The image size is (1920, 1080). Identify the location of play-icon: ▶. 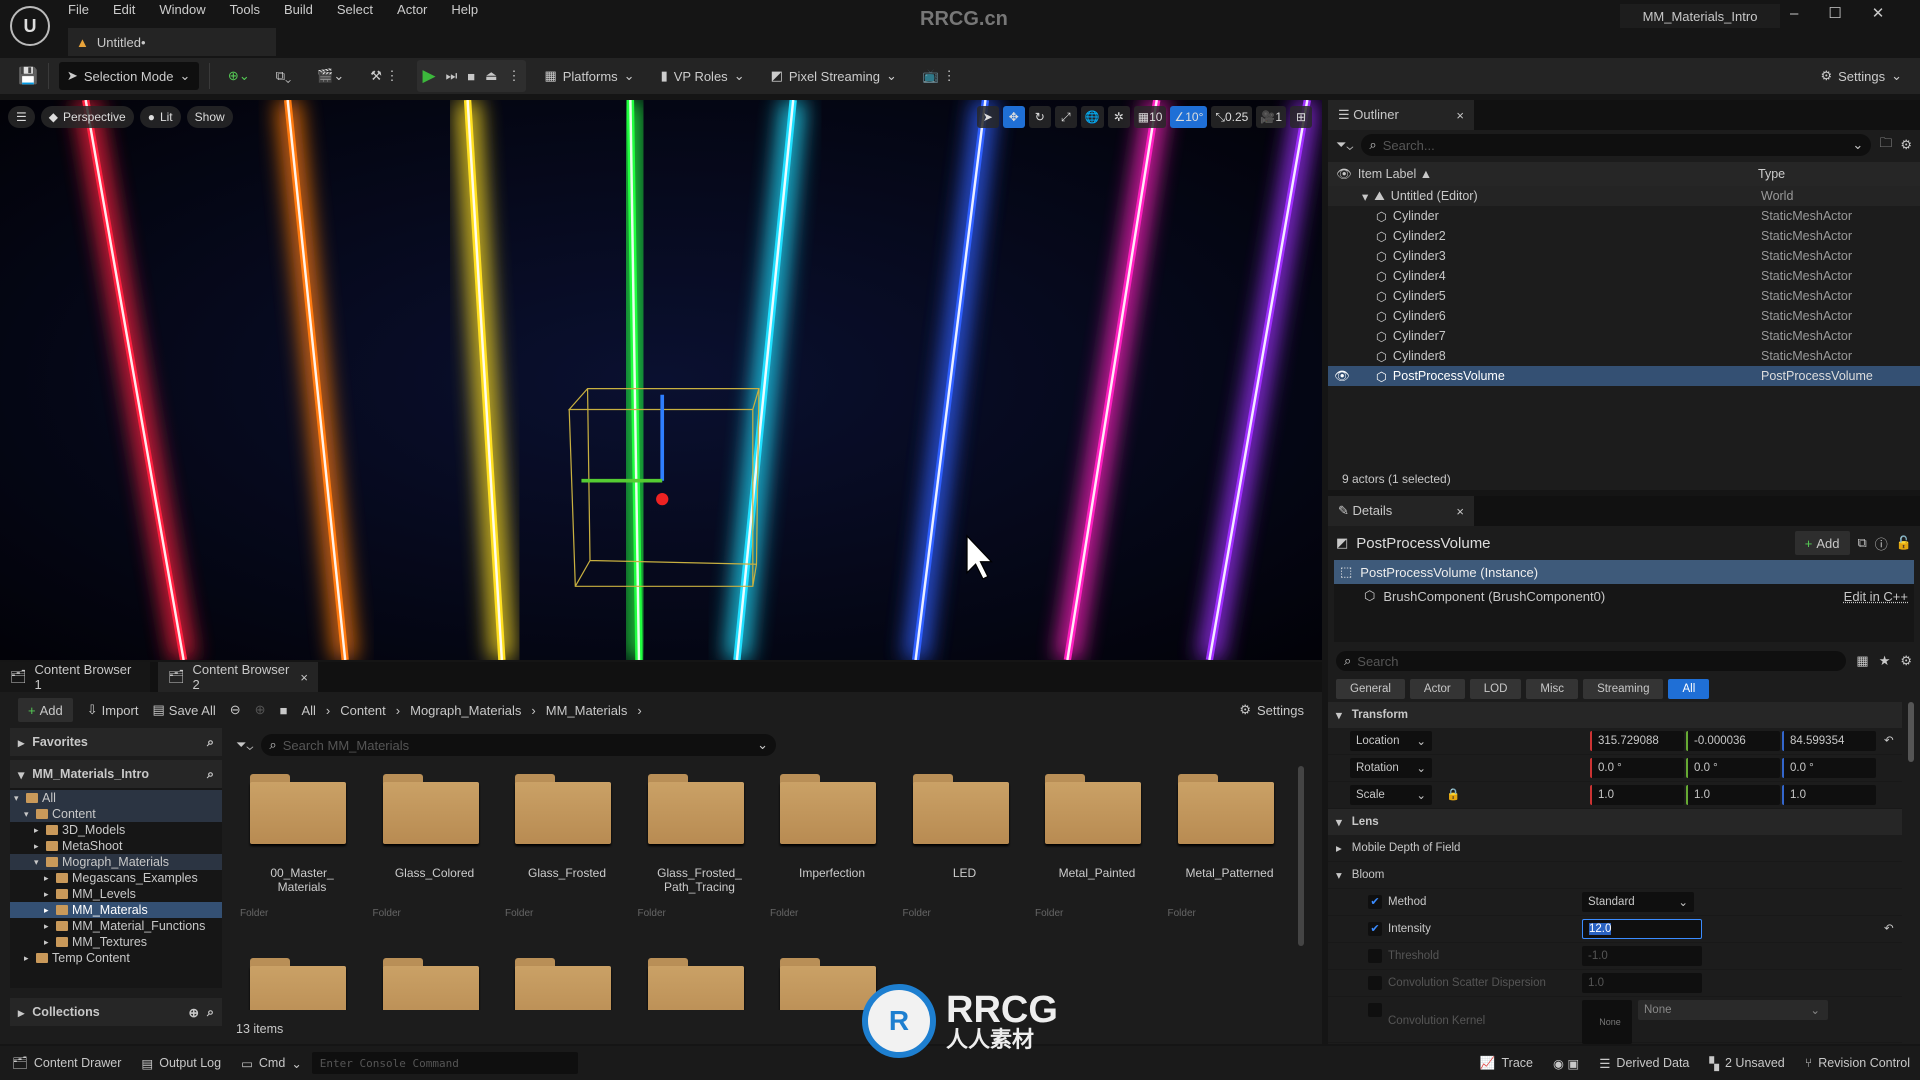
(429, 76).